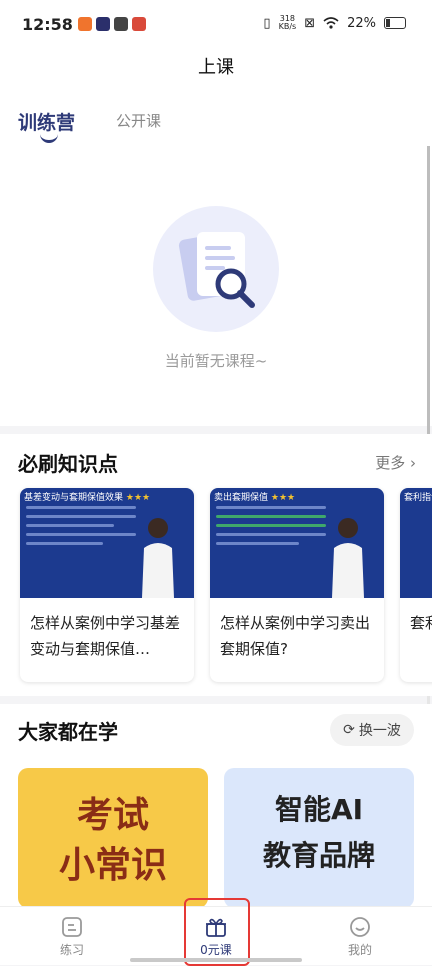 This screenshot has width=432, height=966. What do you see at coordinates (68, 464) in the screenshot?
I see `knowledge-title: 必刷知识点` at bounding box center [68, 464].